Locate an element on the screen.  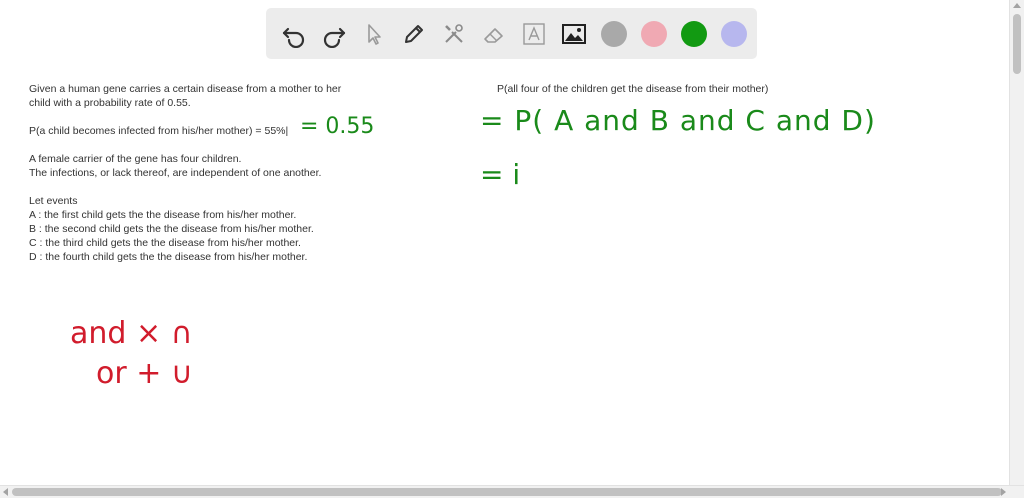
redo-icon is located at coordinates (334, 37).